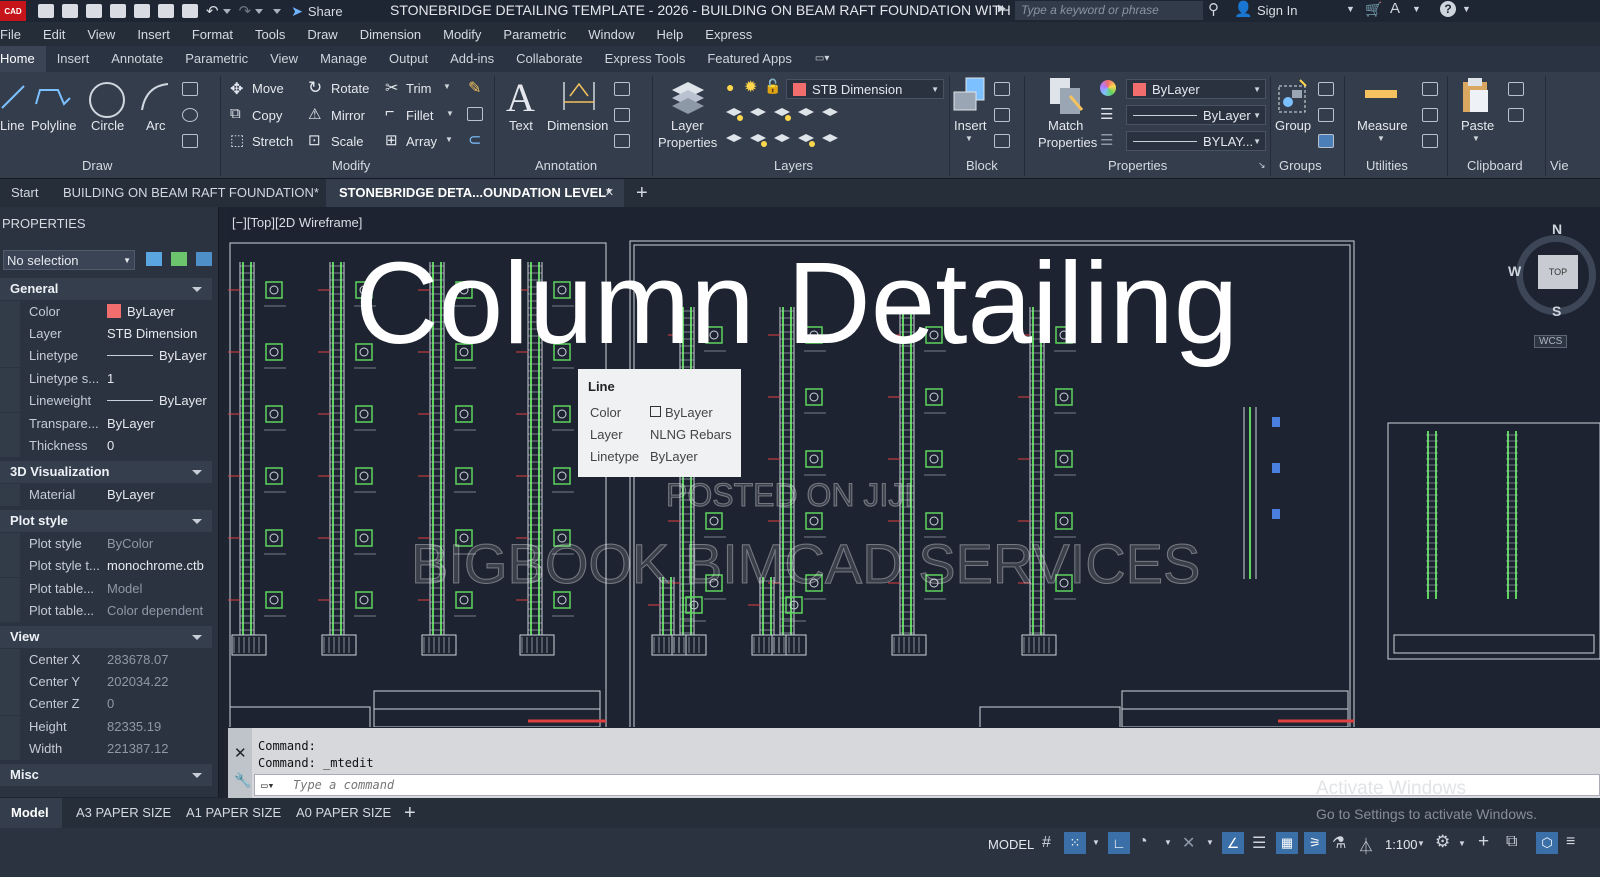  Describe the element at coordinates (12, 125) in the screenshot. I see `line-tool-button: Line` at that location.